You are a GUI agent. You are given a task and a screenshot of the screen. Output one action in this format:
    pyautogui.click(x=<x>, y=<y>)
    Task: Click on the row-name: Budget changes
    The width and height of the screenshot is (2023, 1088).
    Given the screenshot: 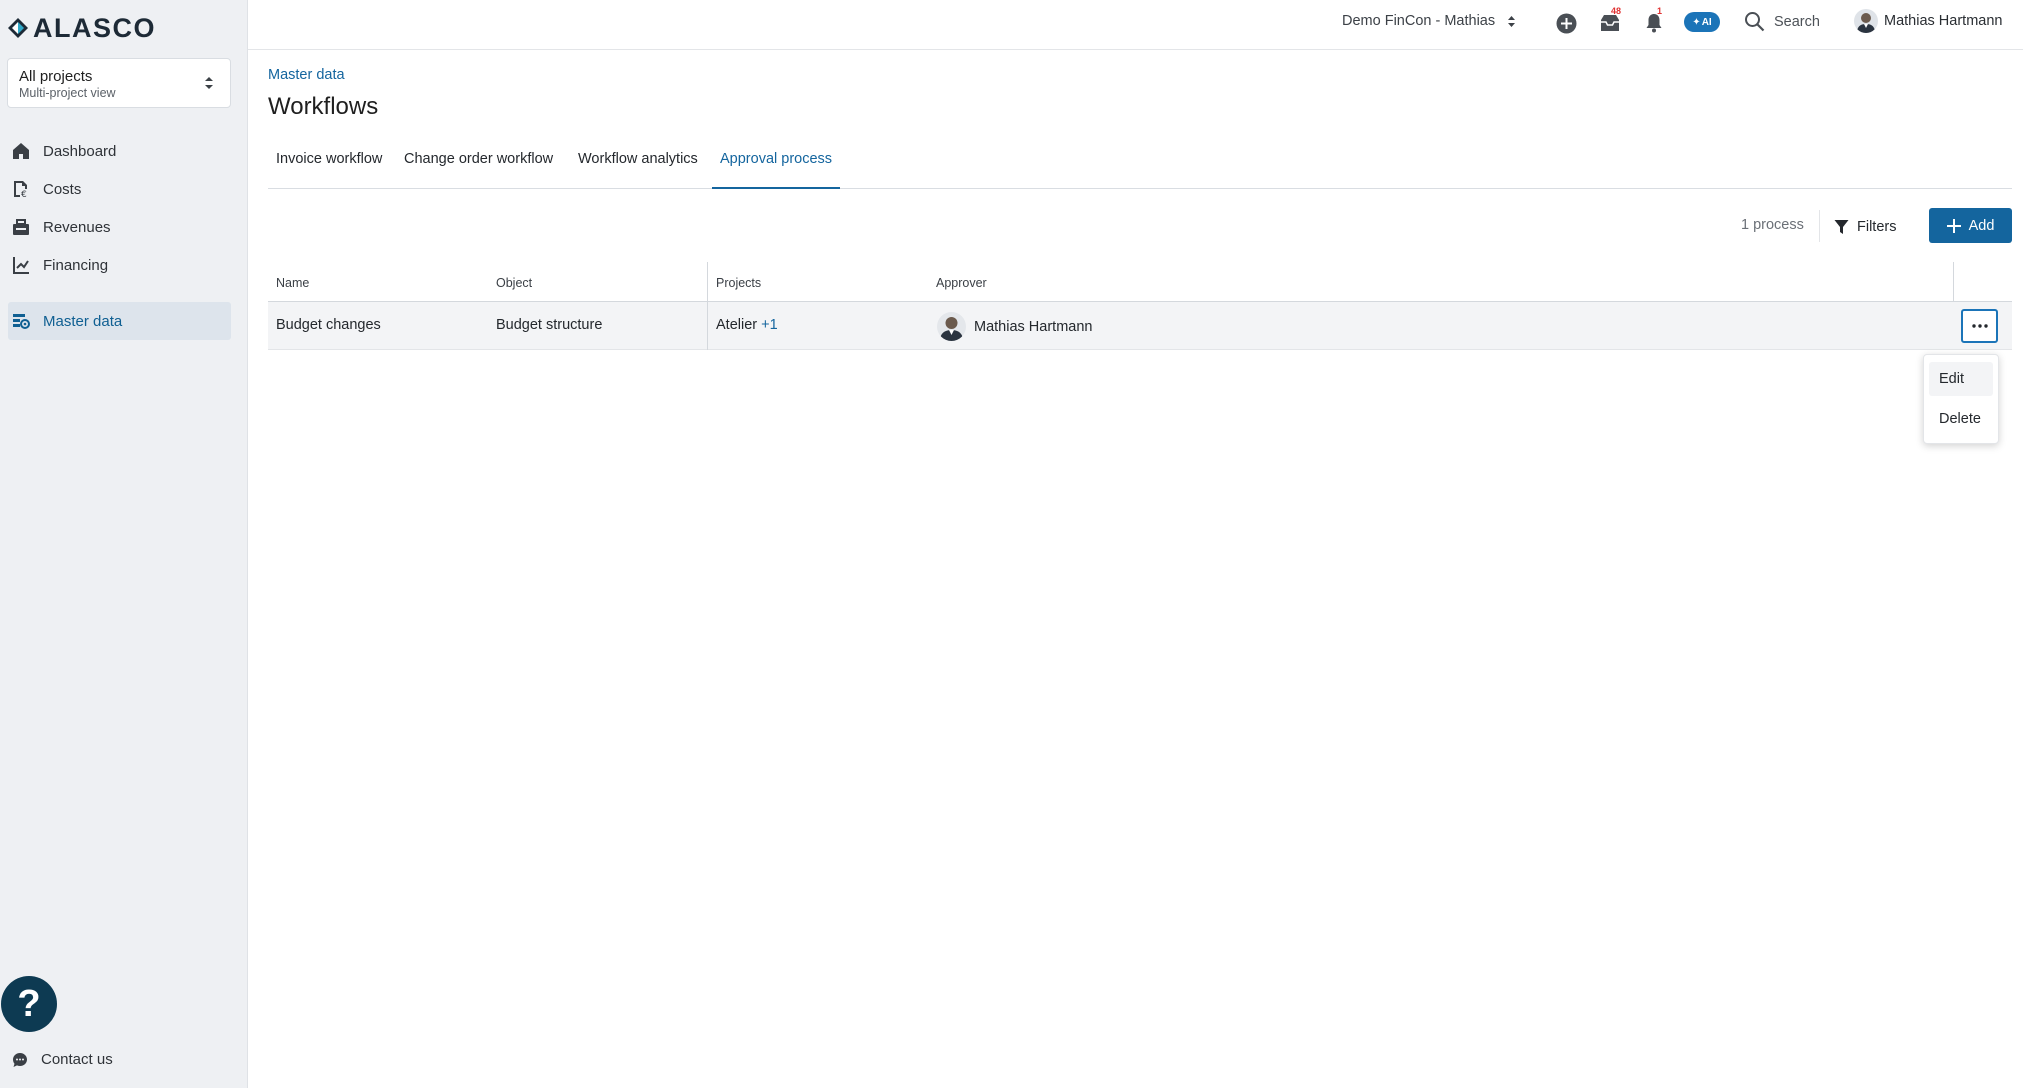 What is the action you would take?
    pyautogui.click(x=328, y=325)
    